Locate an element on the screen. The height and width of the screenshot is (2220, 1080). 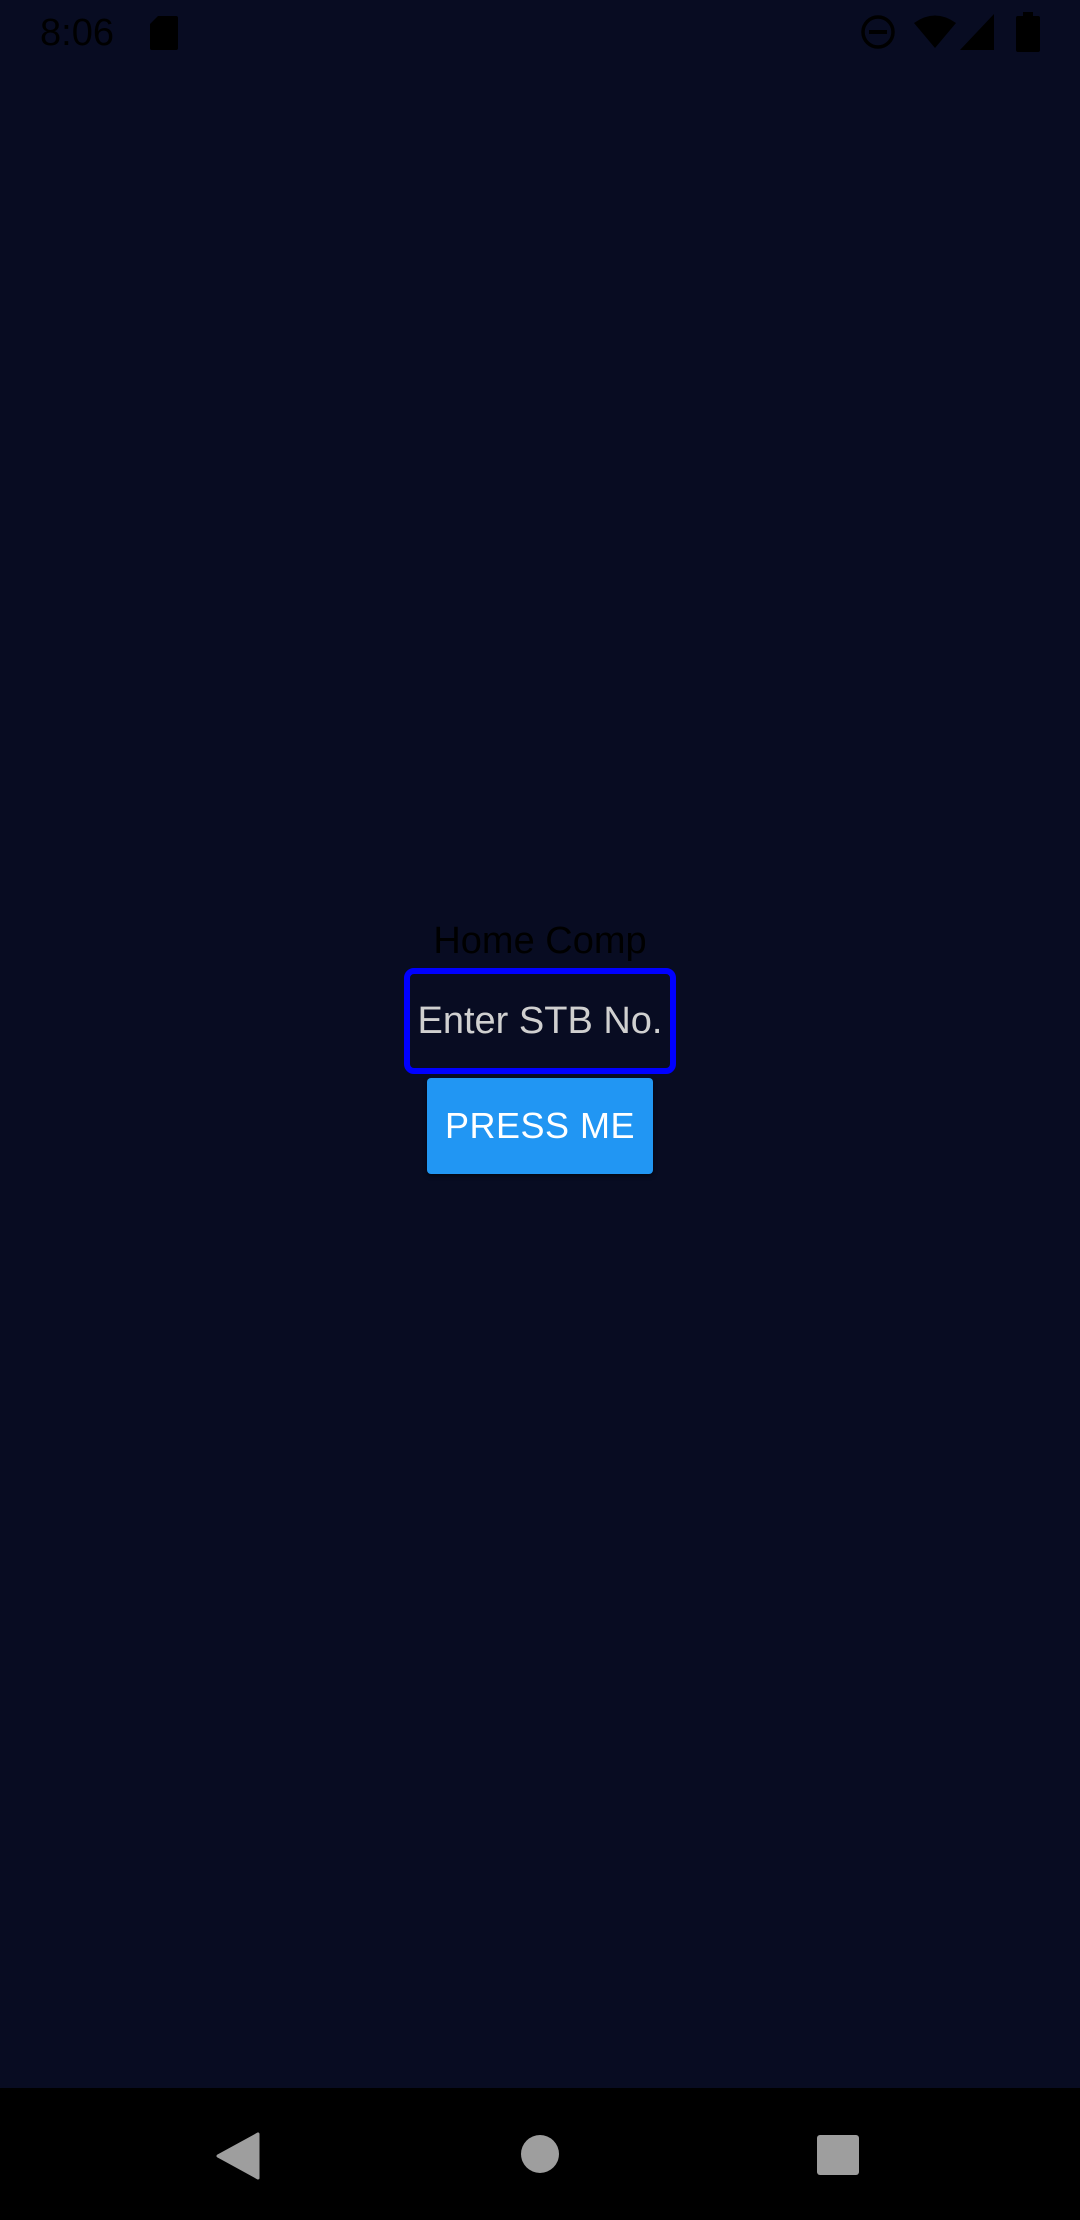
stb-number-input is located at coordinates (540, 1021).